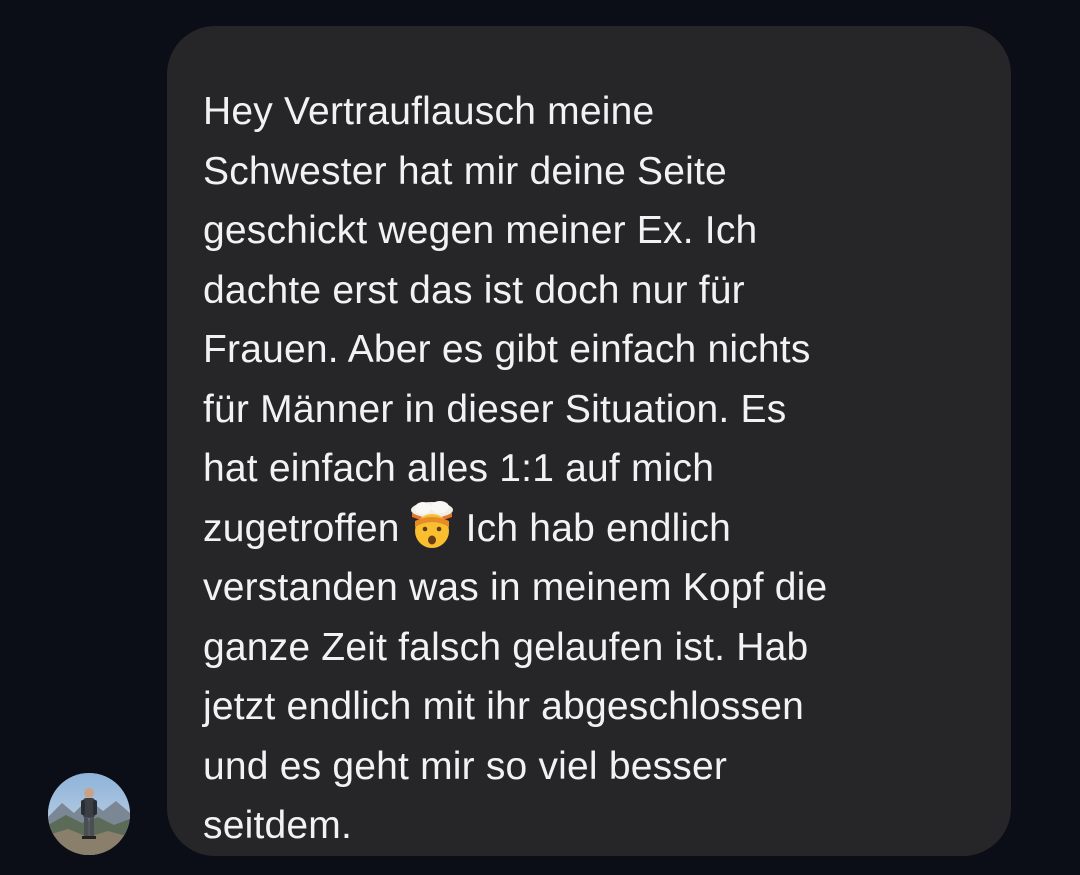 Image resolution: width=1080 pixels, height=875 pixels. I want to click on avatar-photo, so click(89, 814).